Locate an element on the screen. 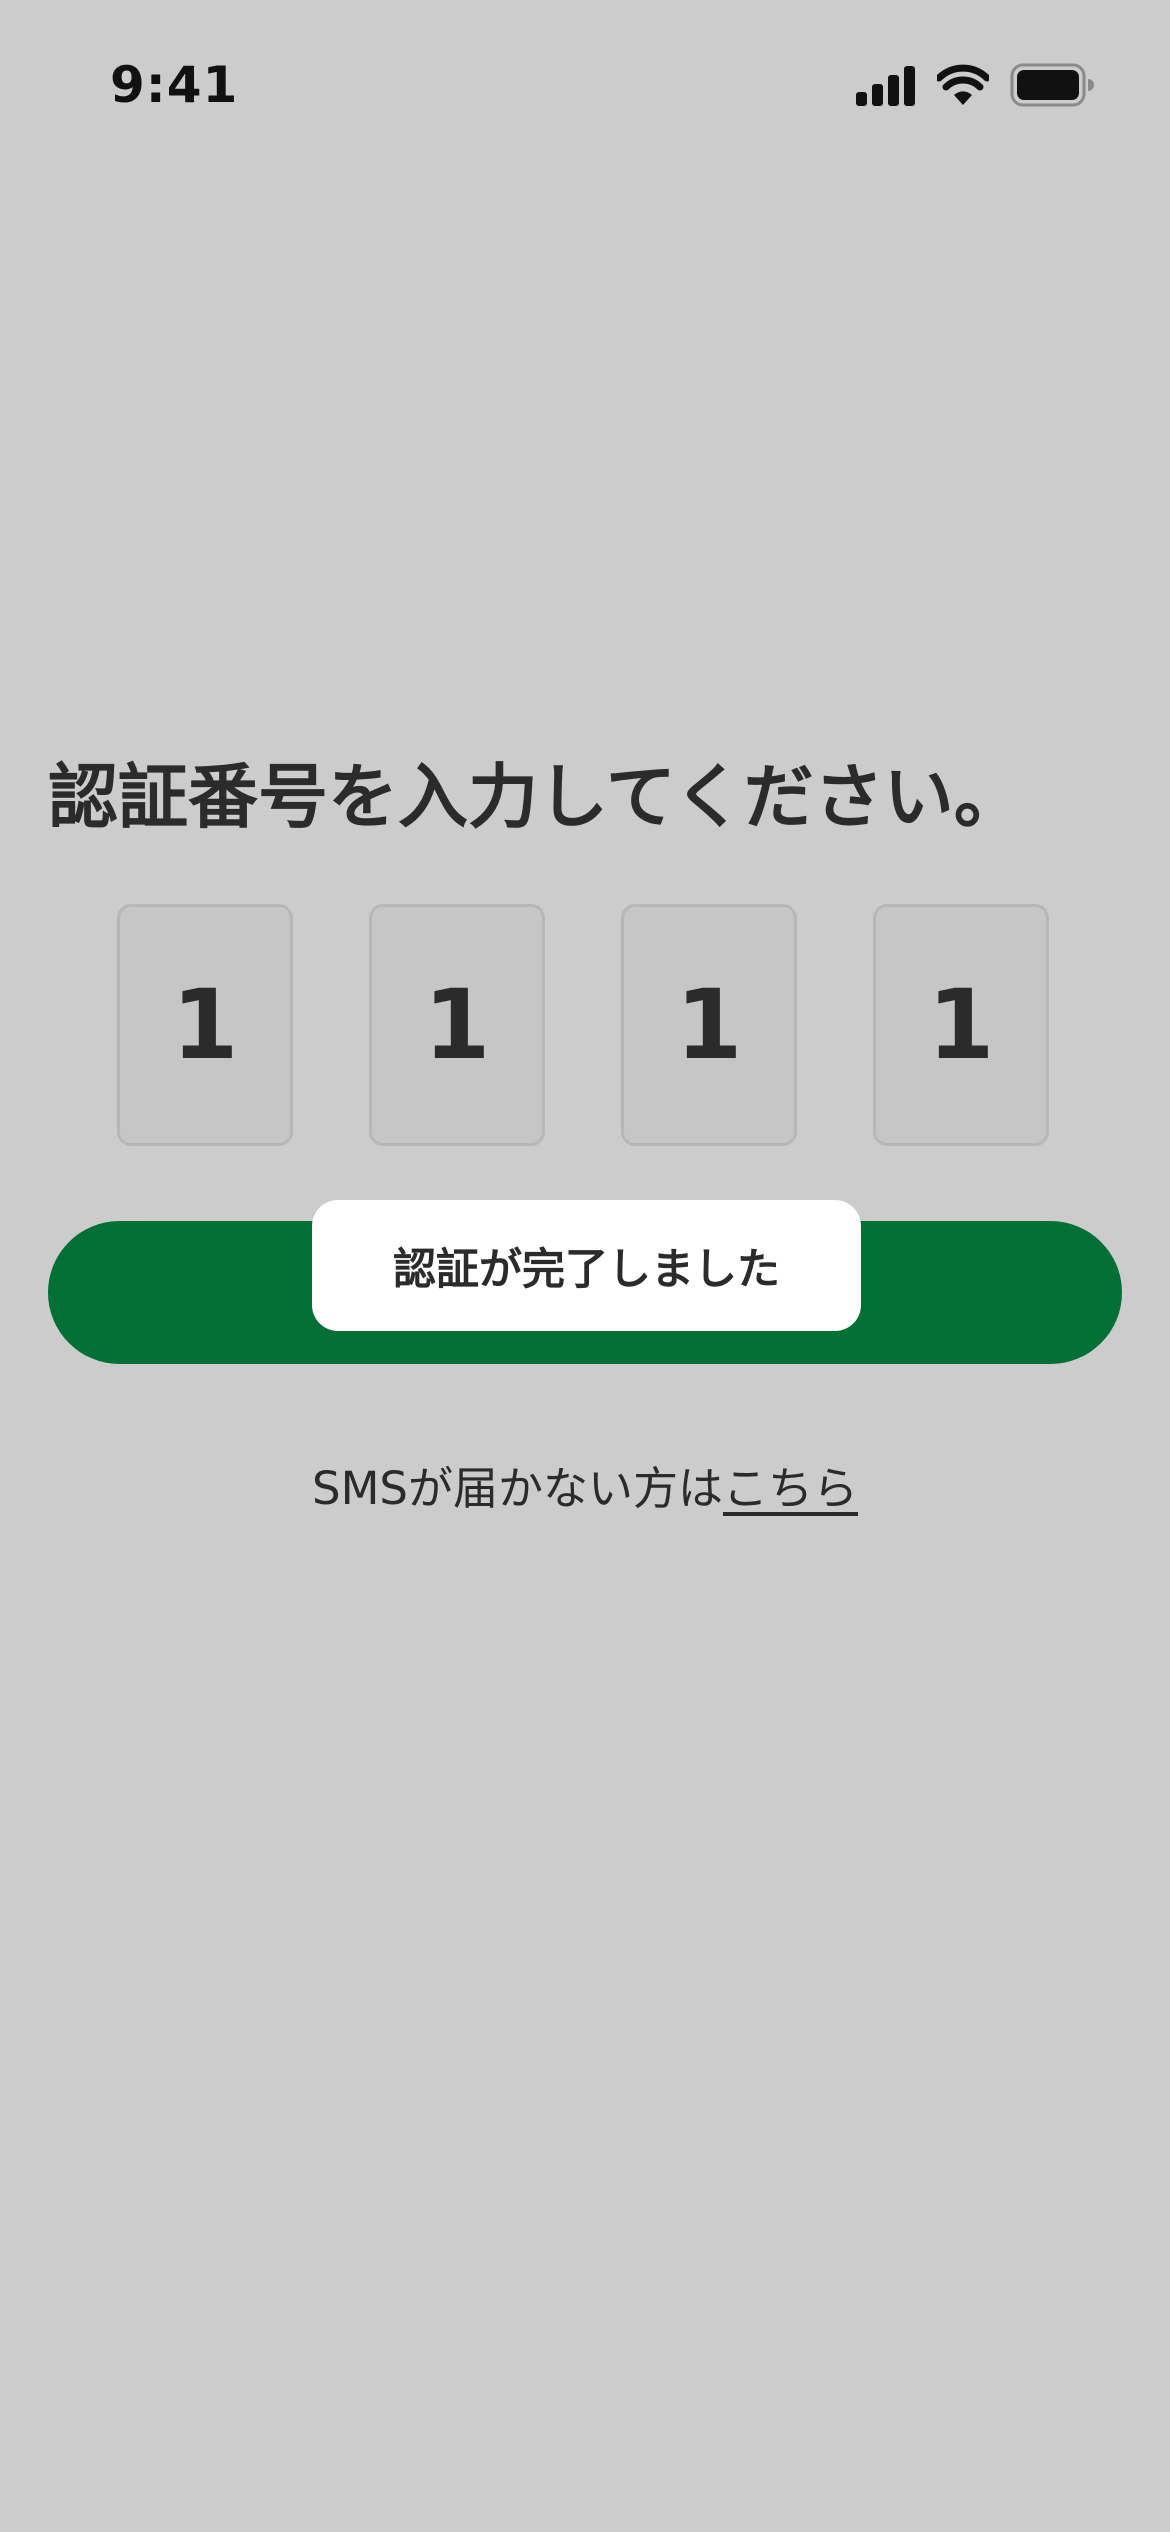 Image resolution: width=1170 pixels, height=2532 pixels. status-bar: 9:41 is located at coordinates (585, 75).